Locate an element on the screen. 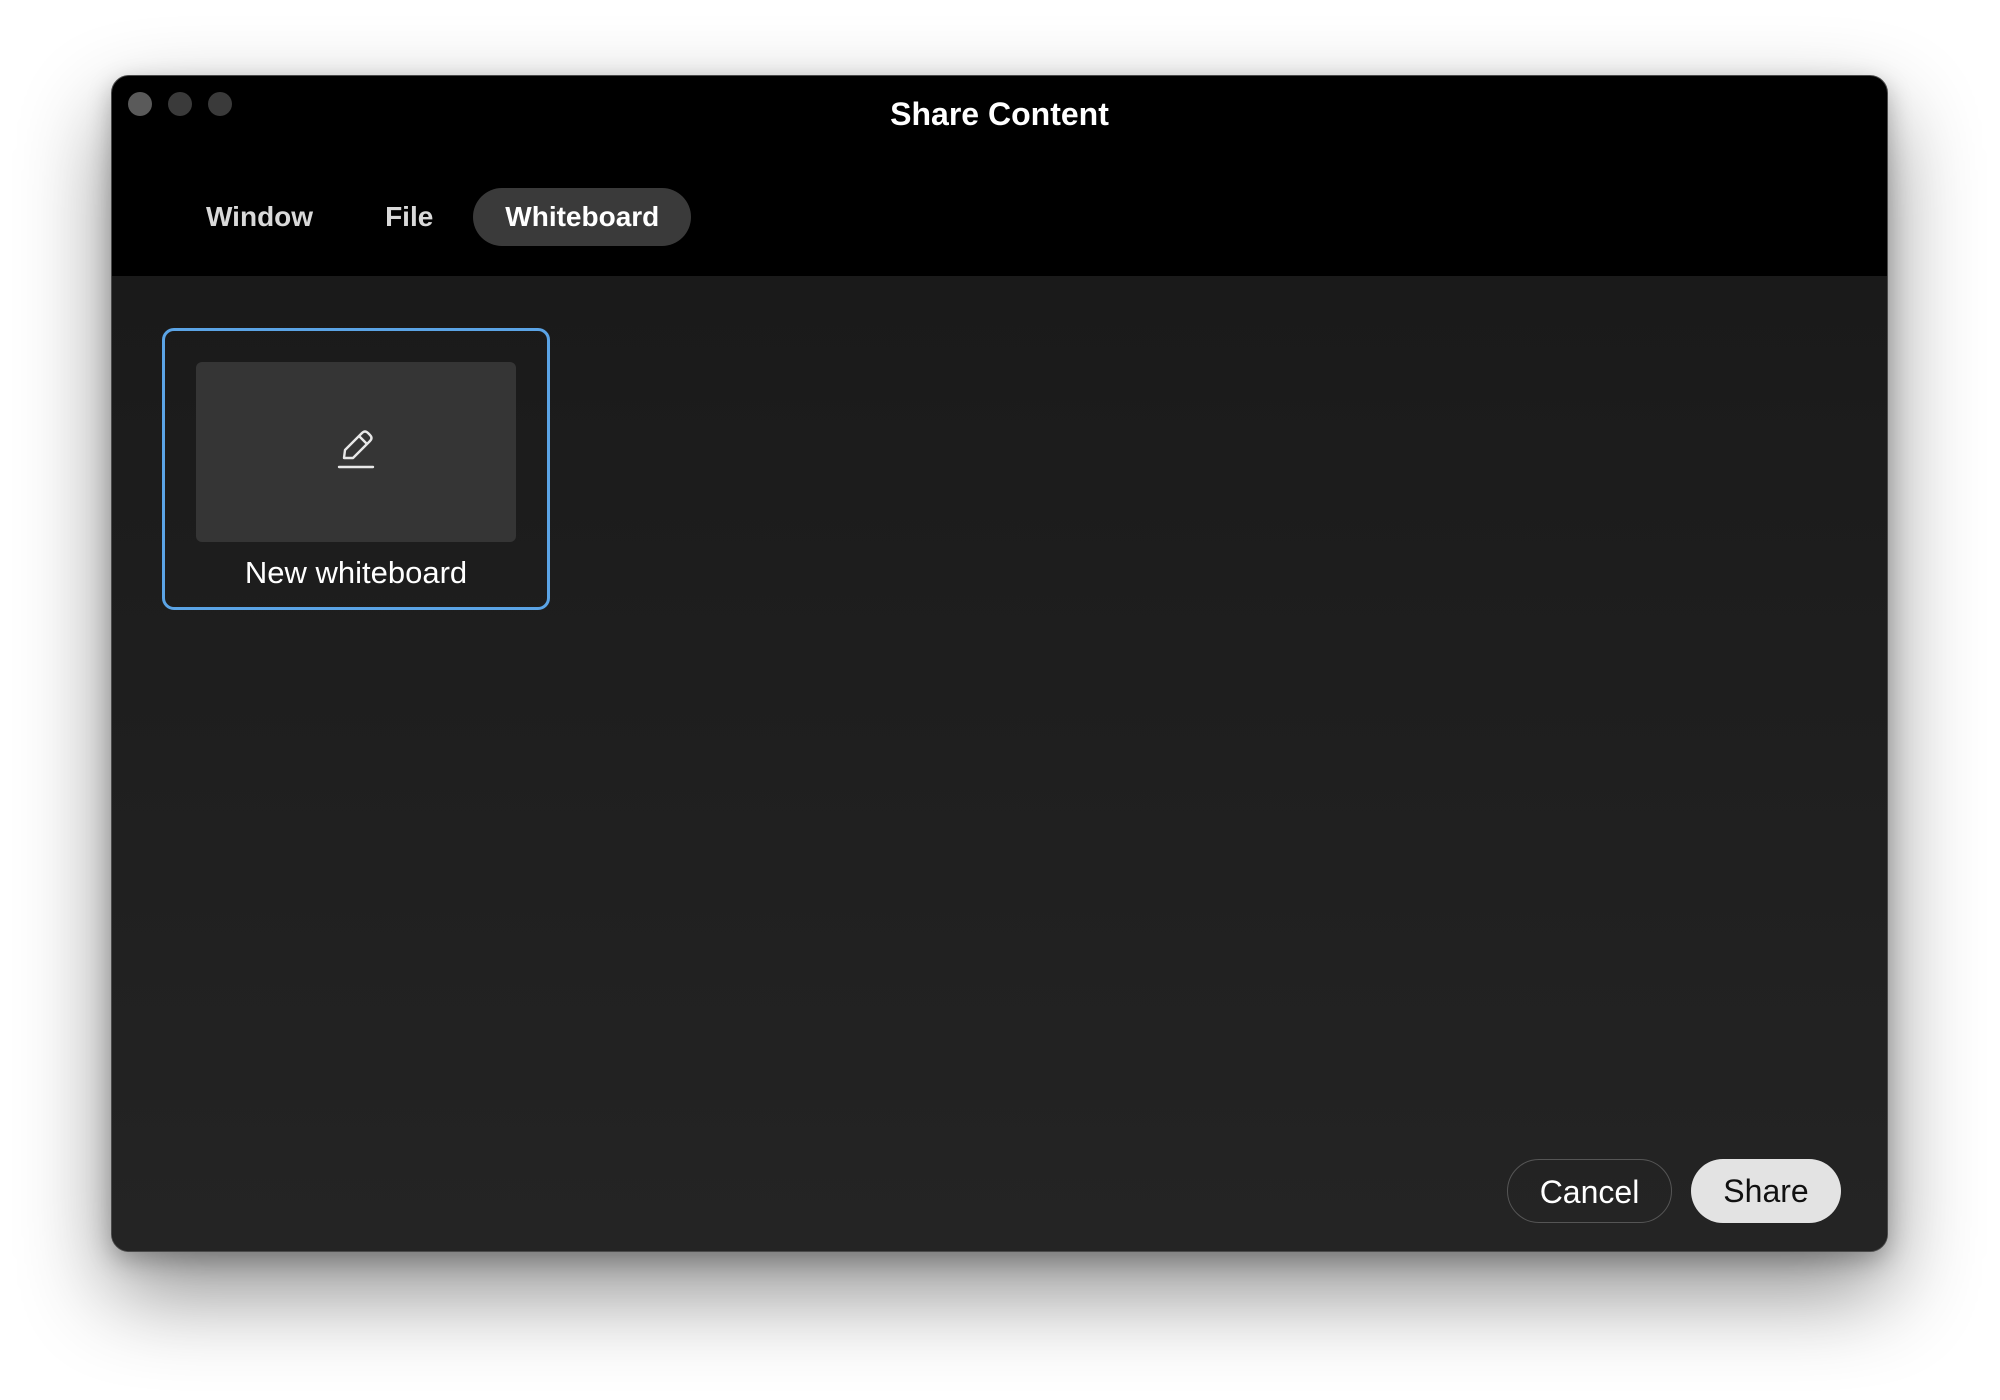 The image size is (2000, 1400). new-whiteboard-card: New whiteboard is located at coordinates (356, 469).